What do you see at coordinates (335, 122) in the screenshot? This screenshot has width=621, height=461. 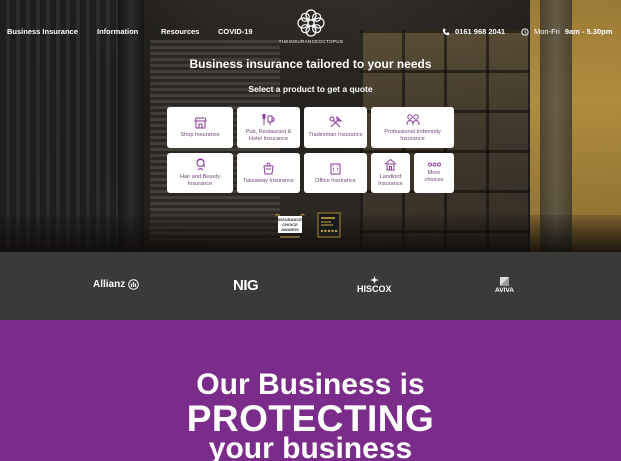 I see `tools-icon` at bounding box center [335, 122].